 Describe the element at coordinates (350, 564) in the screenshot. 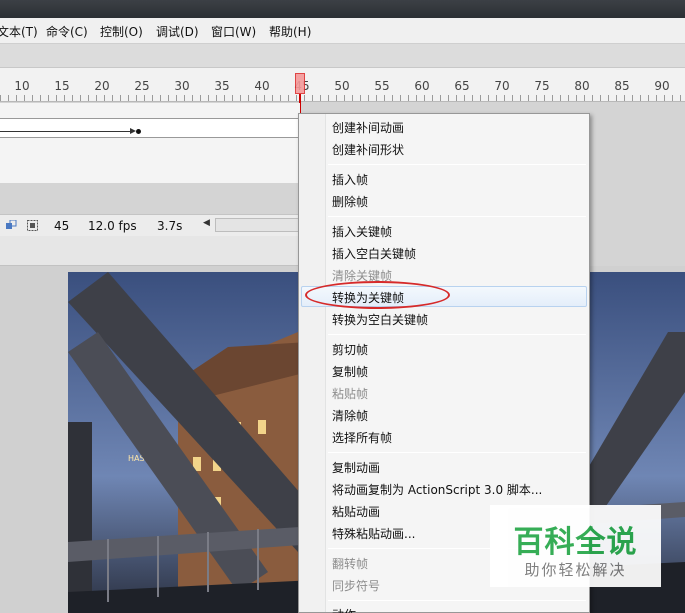

I see `menu-item-reverse-frames: 翻转帧` at that location.